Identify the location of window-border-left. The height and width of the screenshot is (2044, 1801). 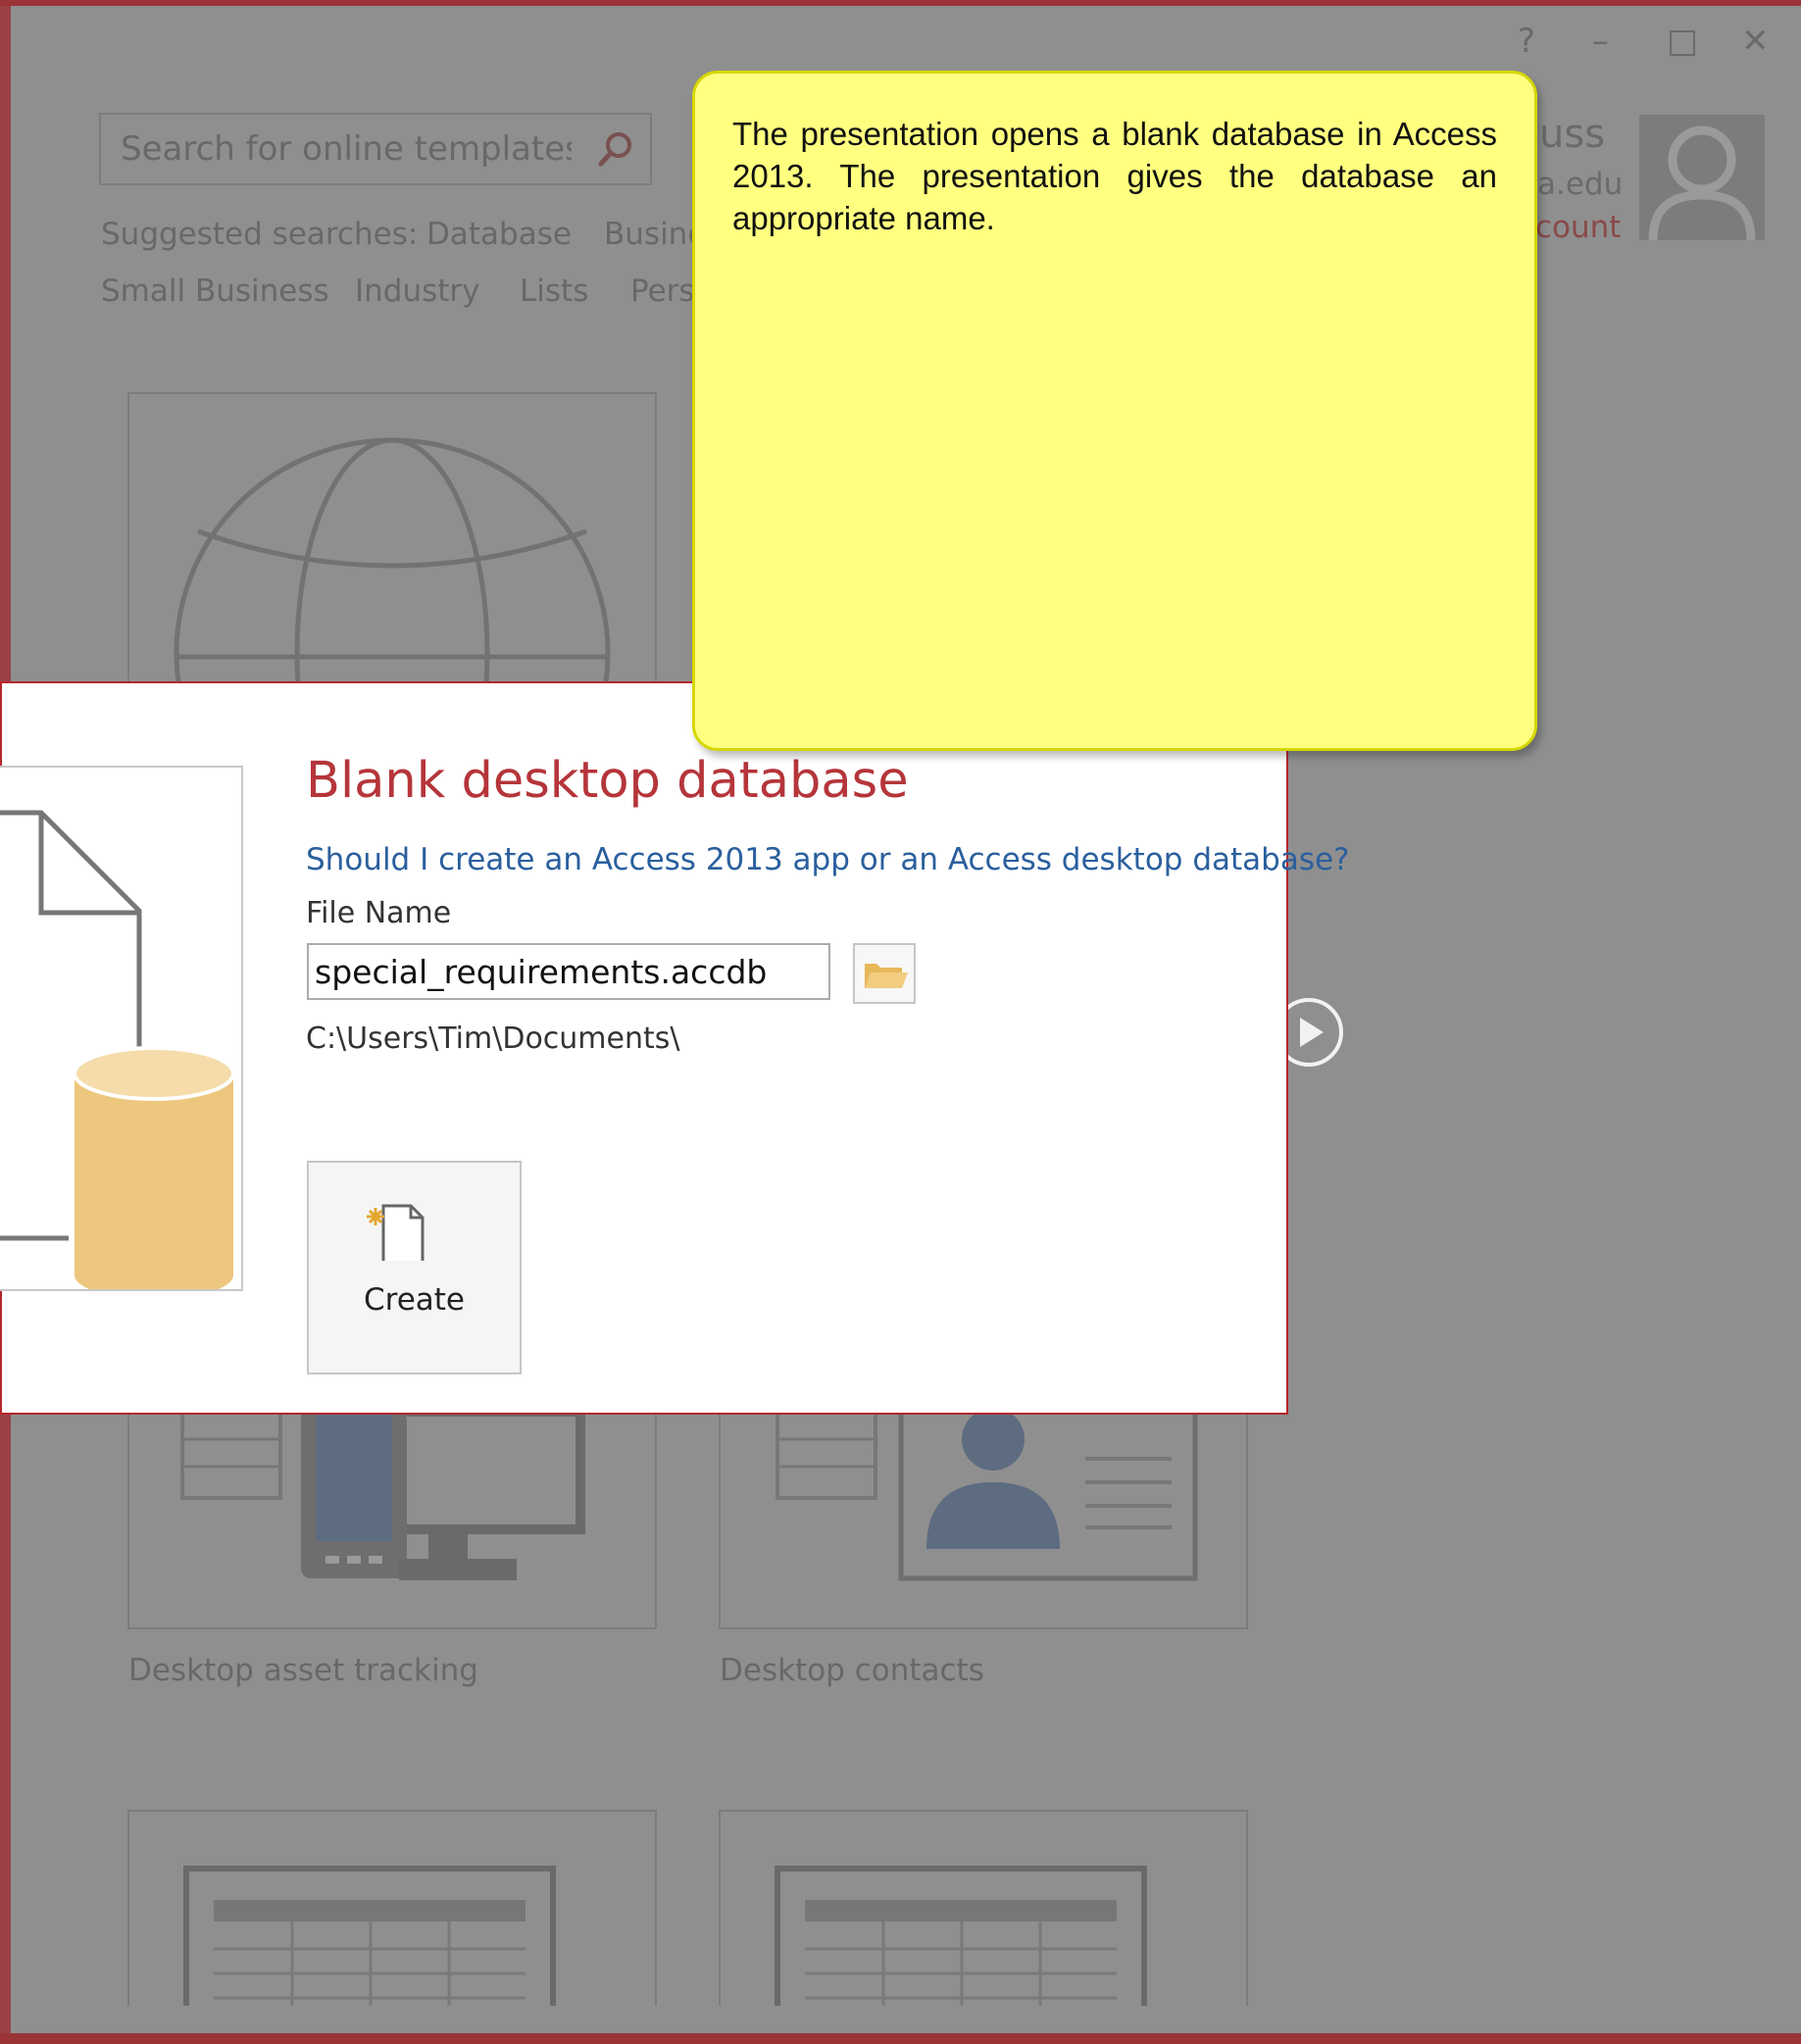
(5, 343).